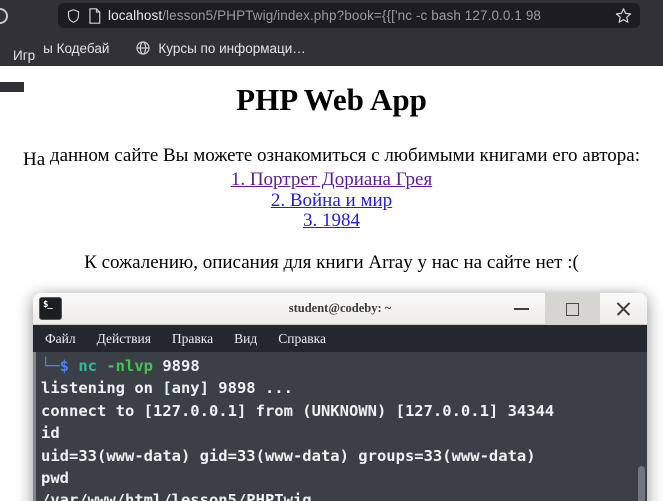  I want to click on maximize-icon, so click(572, 309).